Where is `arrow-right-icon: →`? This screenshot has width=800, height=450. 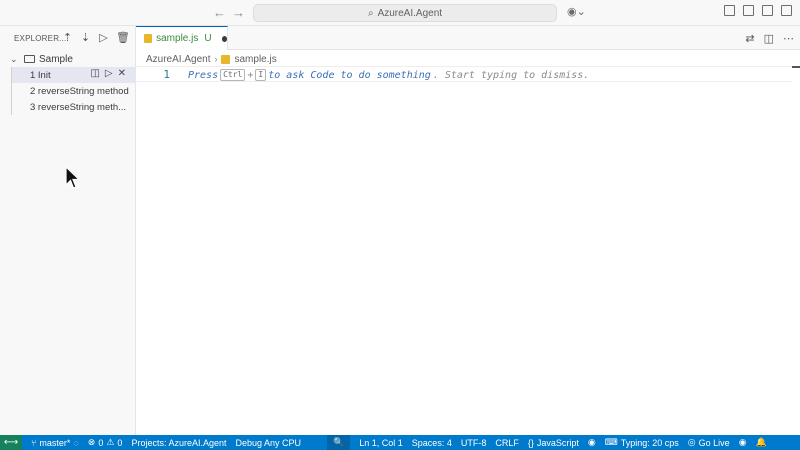
arrow-right-icon: → is located at coordinates (238, 12).